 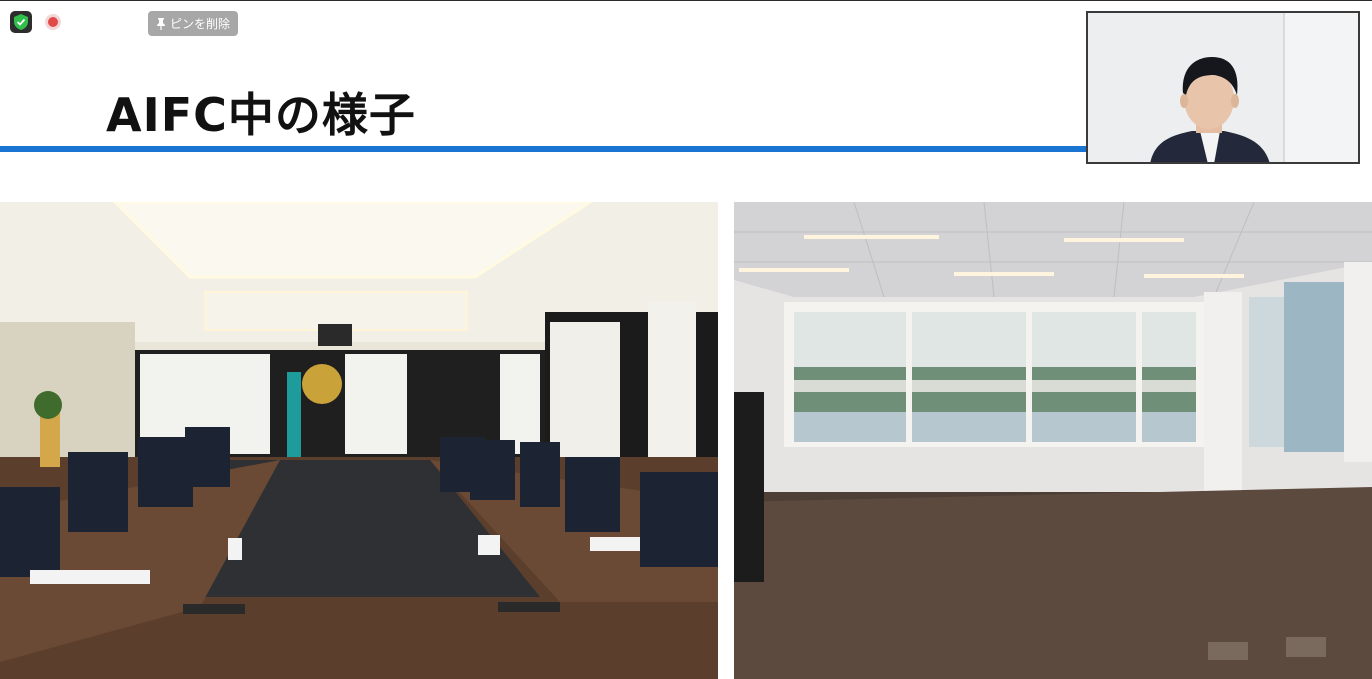 I want to click on record-icon, so click(x=53, y=22).